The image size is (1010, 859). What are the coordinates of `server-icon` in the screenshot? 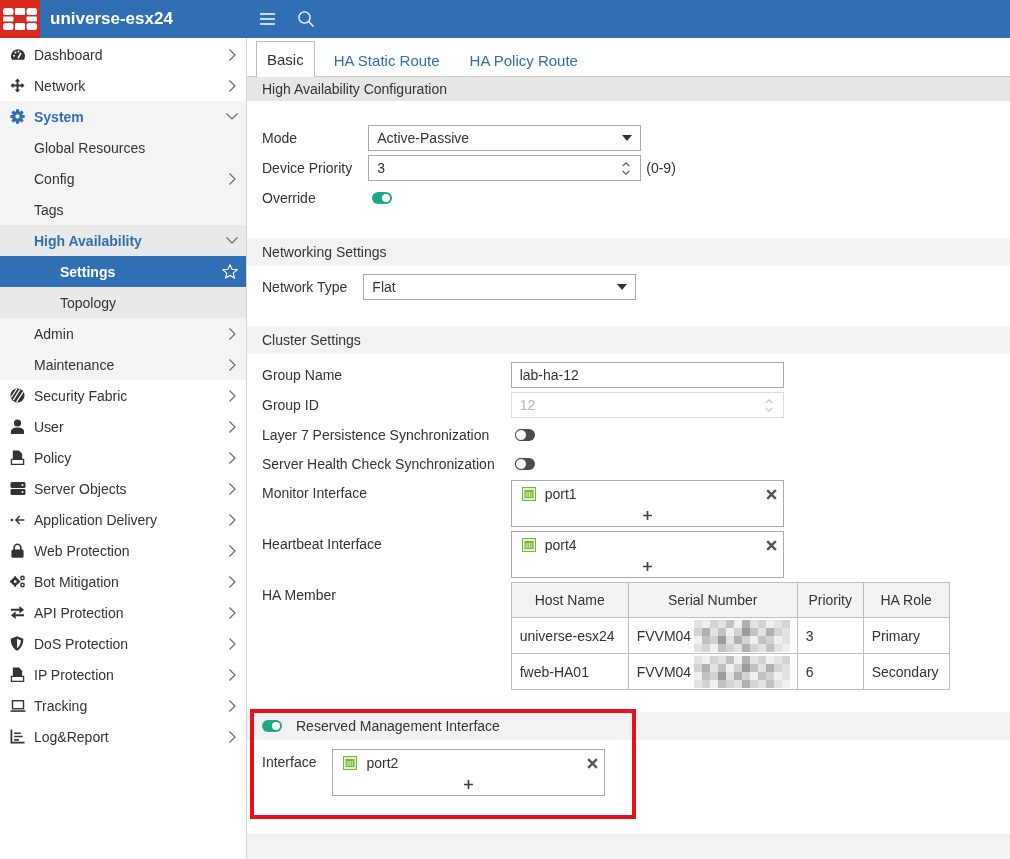 It's located at (18, 488).